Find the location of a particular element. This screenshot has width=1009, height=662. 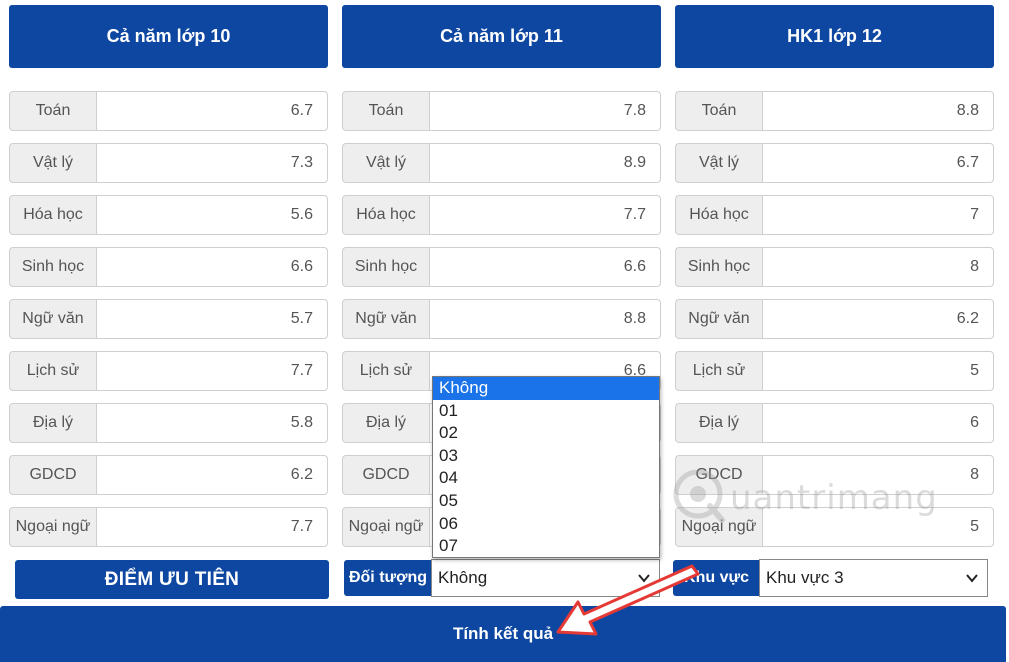

score-input: 5.7 is located at coordinates (212, 319).